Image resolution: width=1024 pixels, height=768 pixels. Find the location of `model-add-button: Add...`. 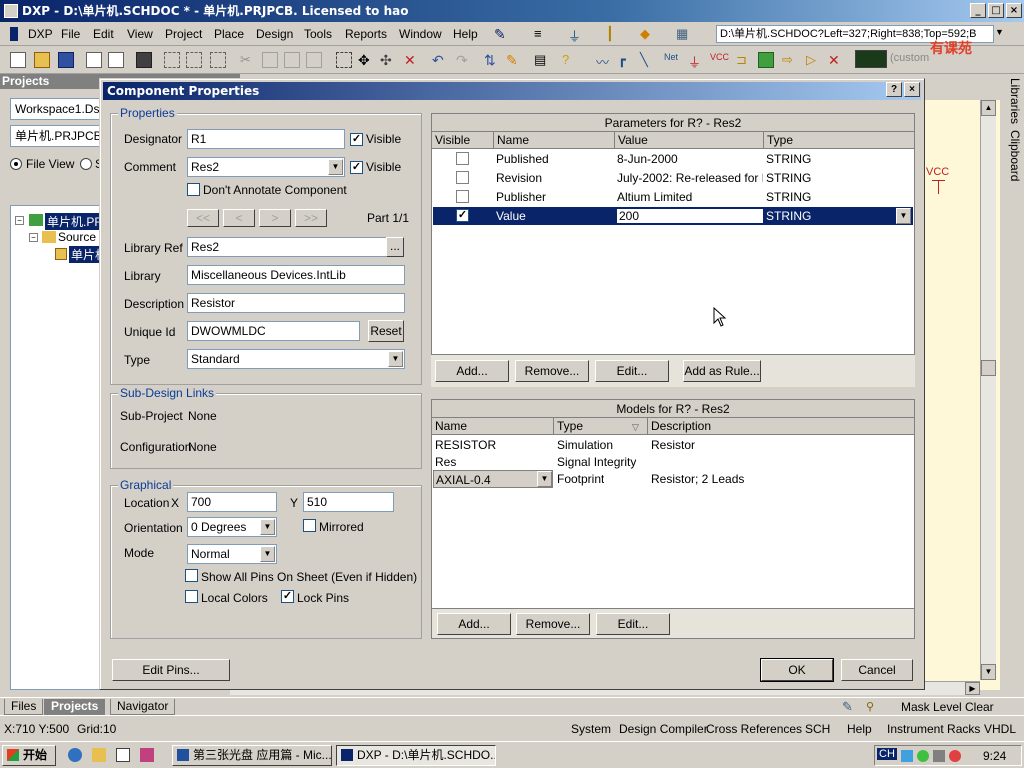

model-add-button: Add... is located at coordinates (474, 624).